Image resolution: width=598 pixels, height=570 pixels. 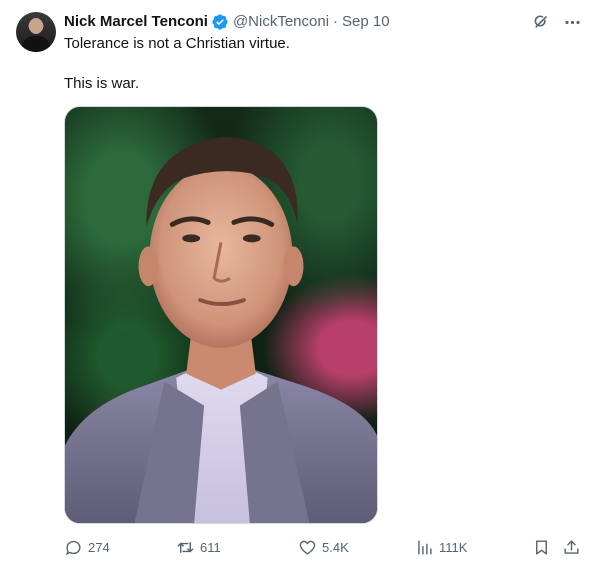 I want to click on author-handle: @NickTenconi, so click(x=281, y=22).